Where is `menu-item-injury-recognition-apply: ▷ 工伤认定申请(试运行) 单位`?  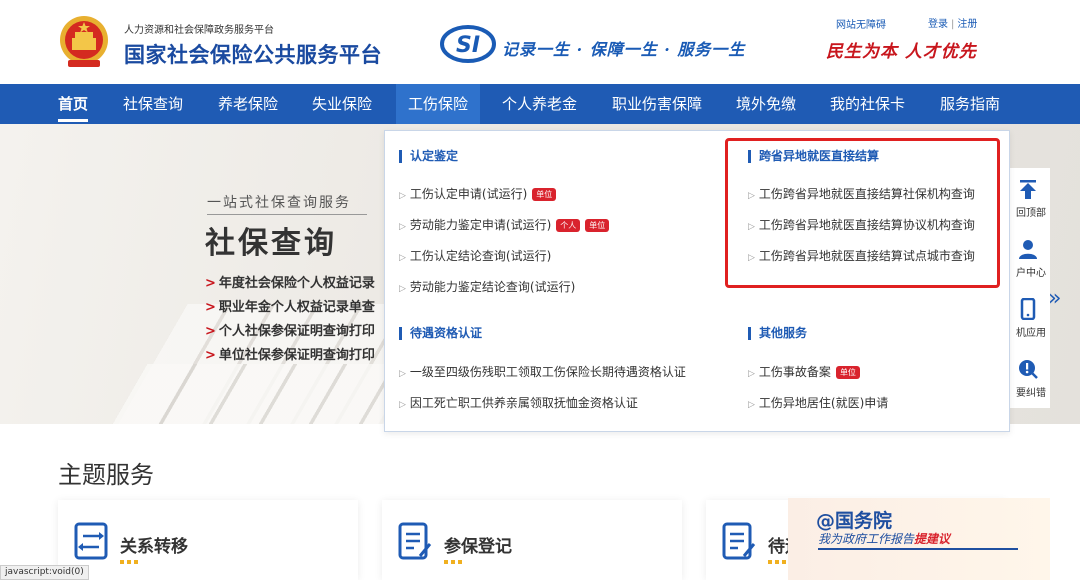
menu-item-injury-recognition-apply: ▷ 工伤认定申请(试运行) 单位 is located at coordinates (478, 195).